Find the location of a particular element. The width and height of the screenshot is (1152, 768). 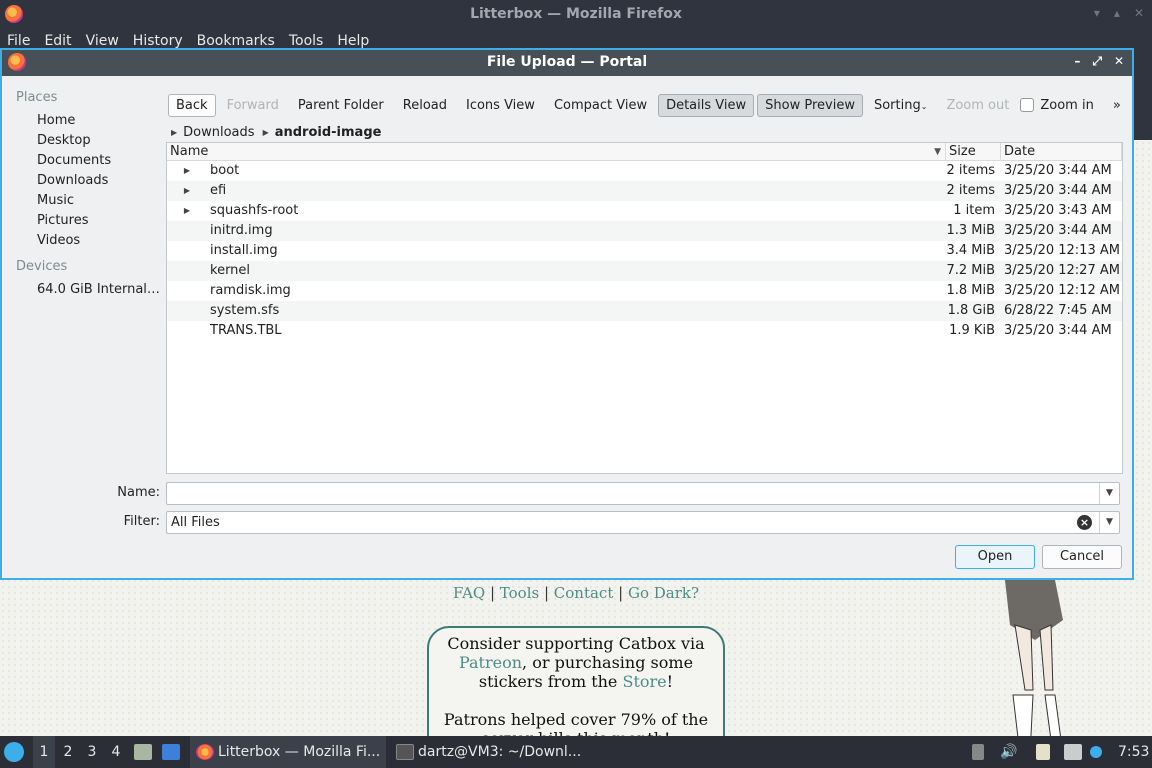

zoom-out-button: Zoom out is located at coordinates (977, 105).